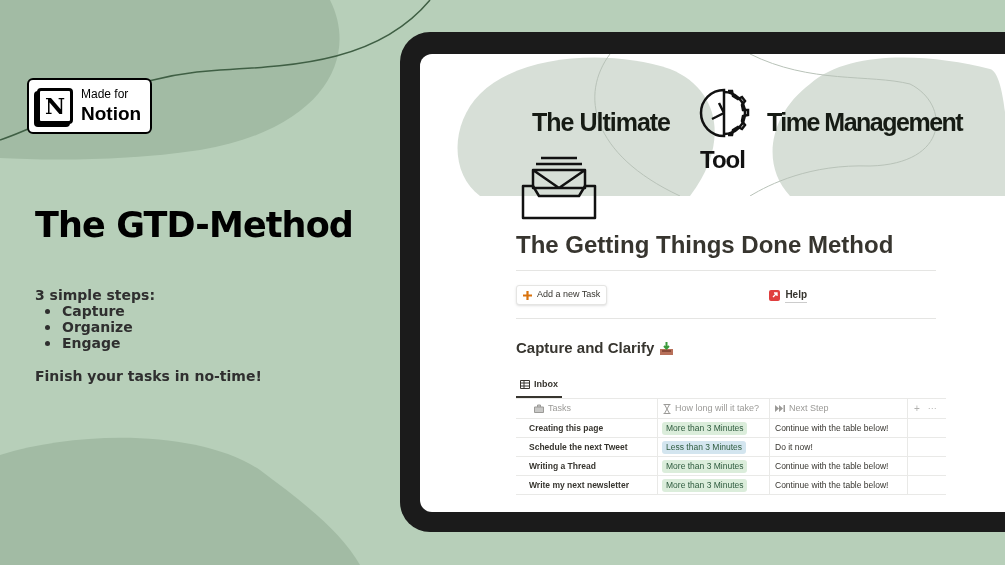 Image resolution: width=1005 pixels, height=565 pixels. I want to click on task-cell: Creating this page, so click(587, 428).